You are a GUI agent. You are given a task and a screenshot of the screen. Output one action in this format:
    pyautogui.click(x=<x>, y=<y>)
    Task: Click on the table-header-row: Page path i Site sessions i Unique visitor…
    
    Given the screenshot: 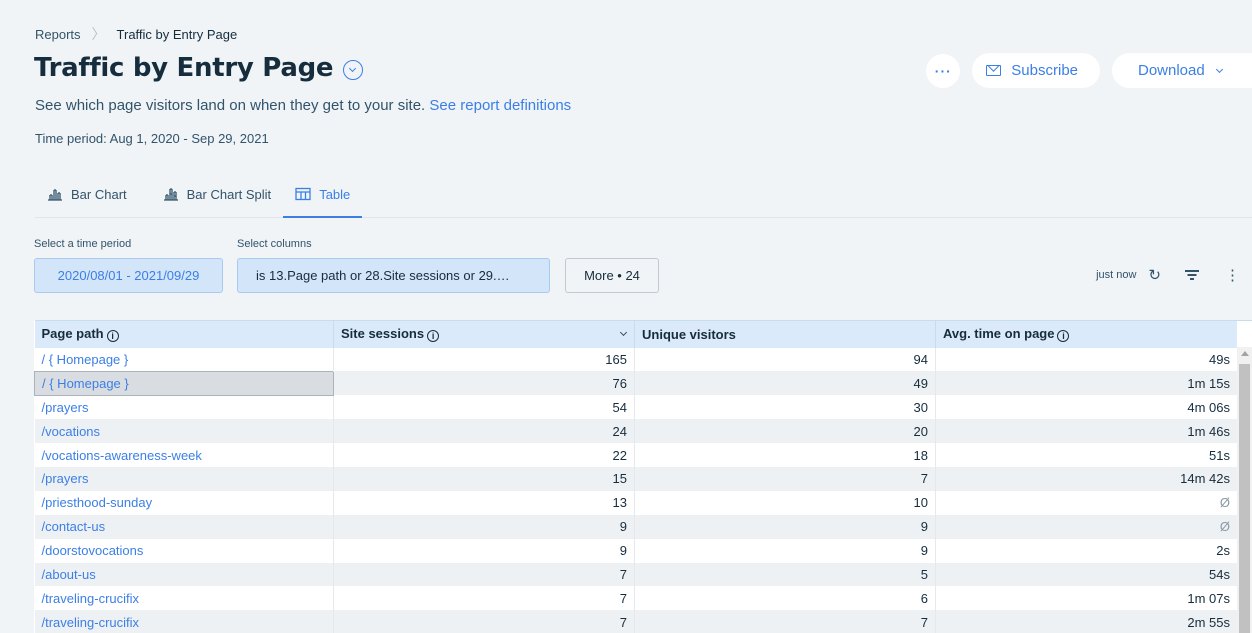 What is the action you would take?
    pyautogui.click(x=636, y=334)
    